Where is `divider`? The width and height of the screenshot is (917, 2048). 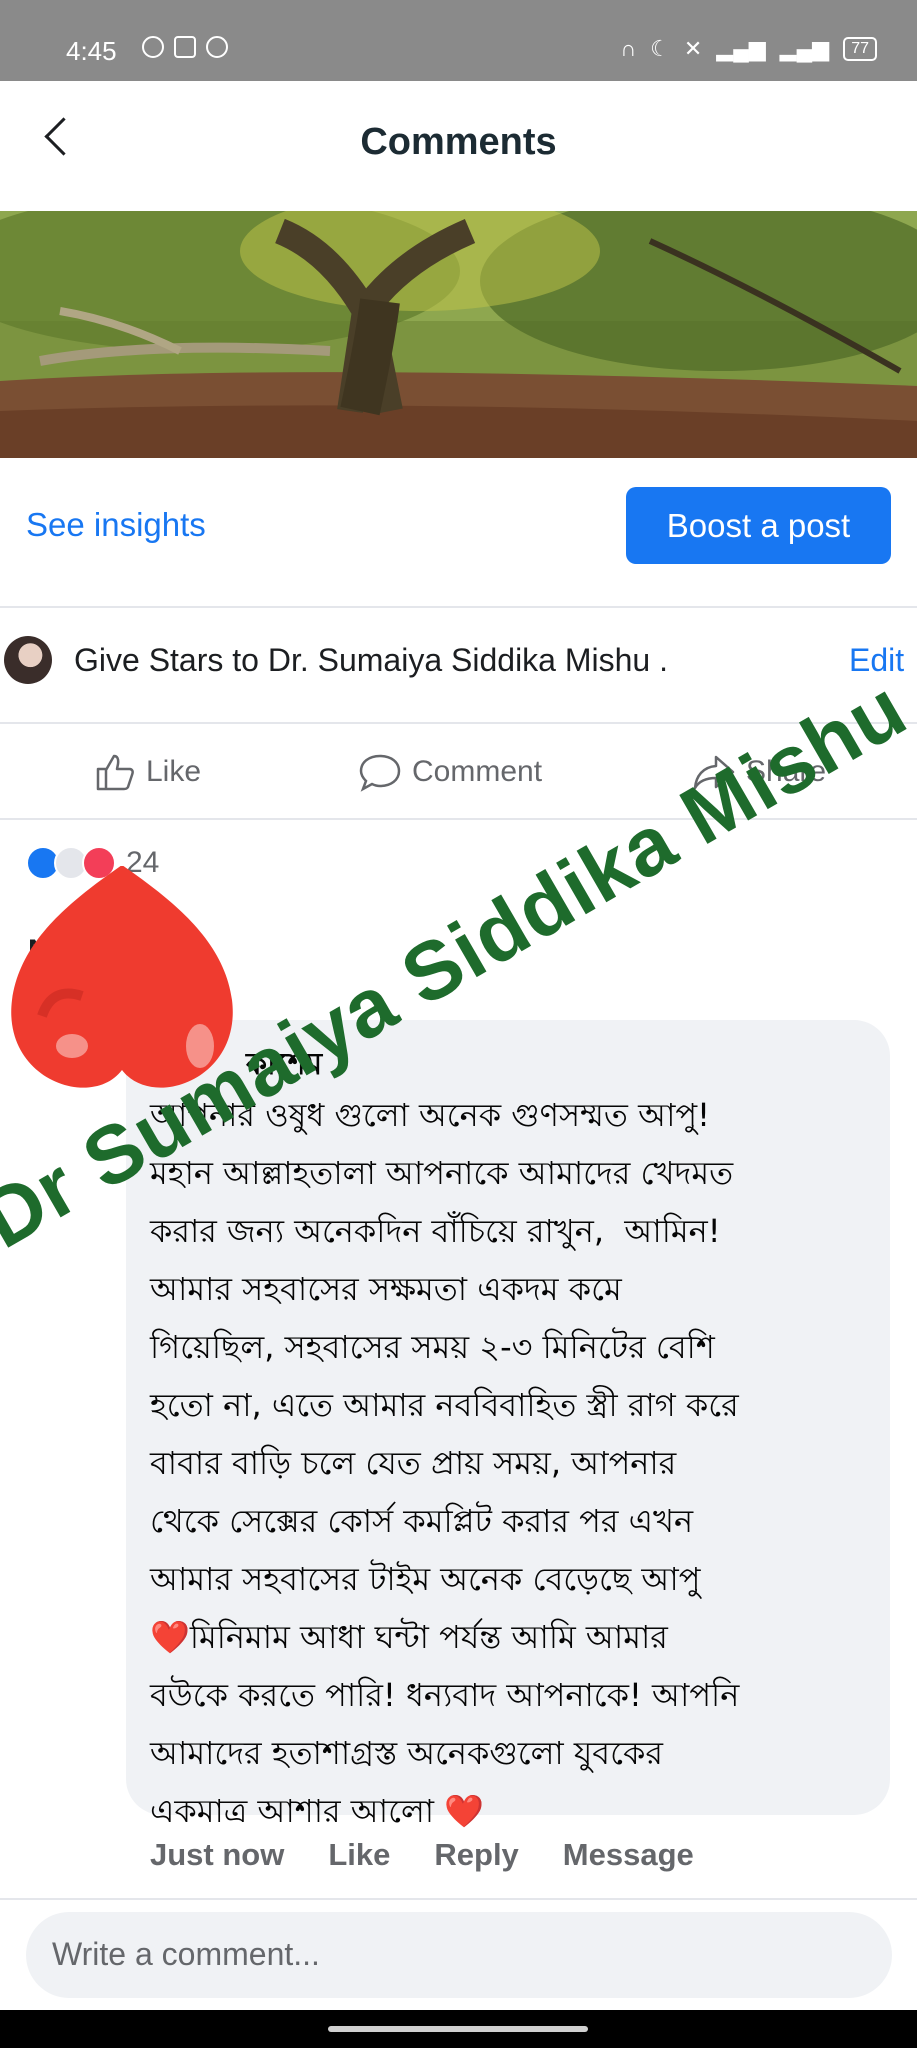
divider is located at coordinates (458, 607).